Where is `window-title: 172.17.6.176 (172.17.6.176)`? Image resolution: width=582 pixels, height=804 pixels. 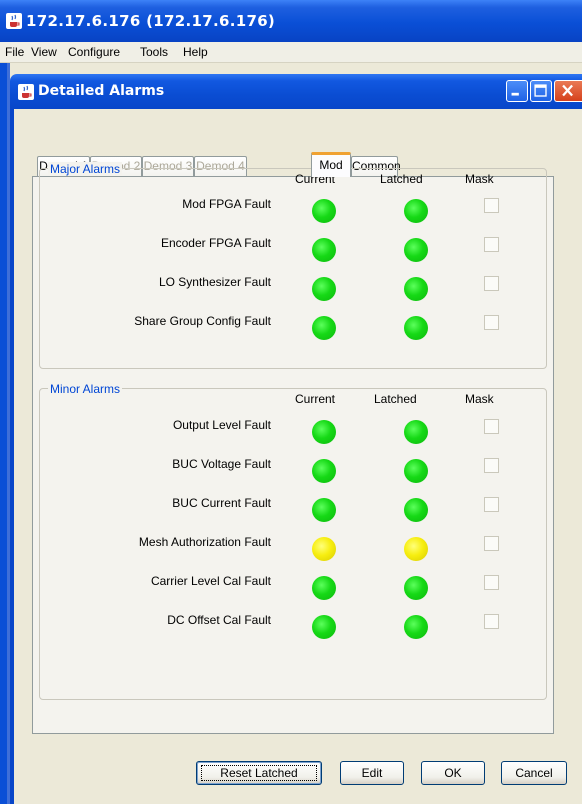 window-title: 172.17.6.176 (172.17.6.176) is located at coordinates (151, 21).